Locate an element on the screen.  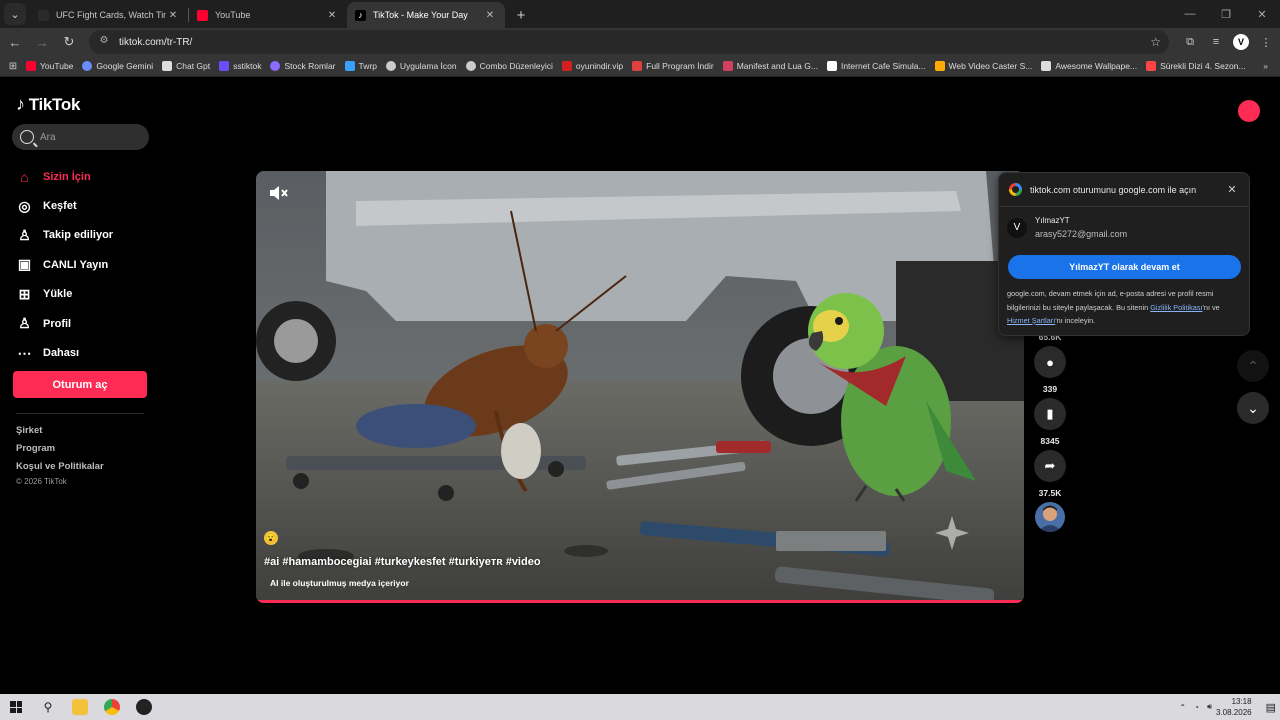
bookmark-item: Google Gemini is located at coordinates (117, 66).